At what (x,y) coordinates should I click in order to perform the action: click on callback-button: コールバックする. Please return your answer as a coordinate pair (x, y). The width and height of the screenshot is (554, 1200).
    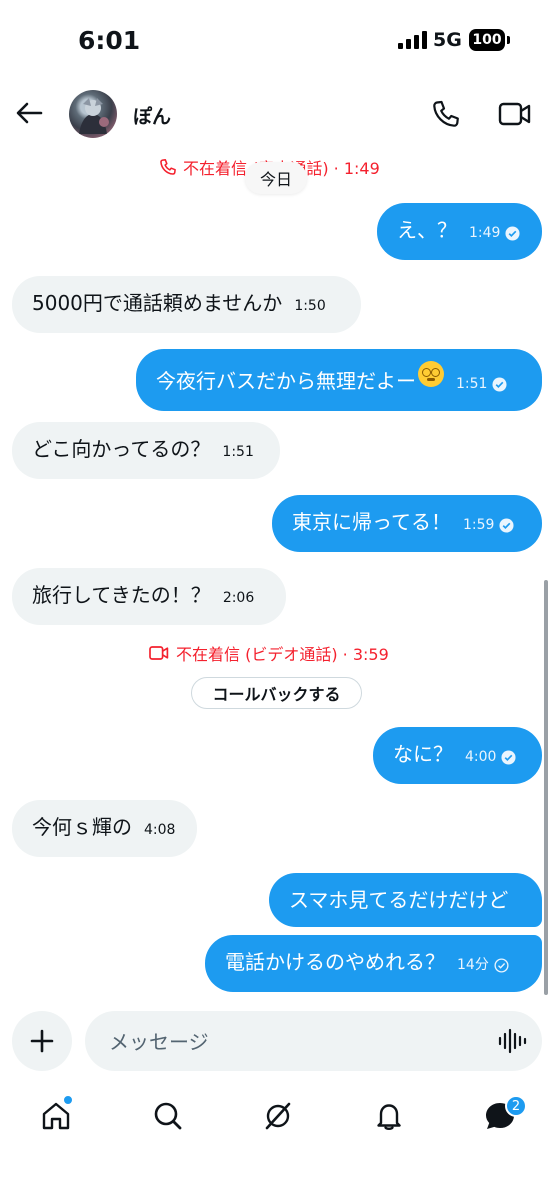
    Looking at the image, I should click on (276, 693).